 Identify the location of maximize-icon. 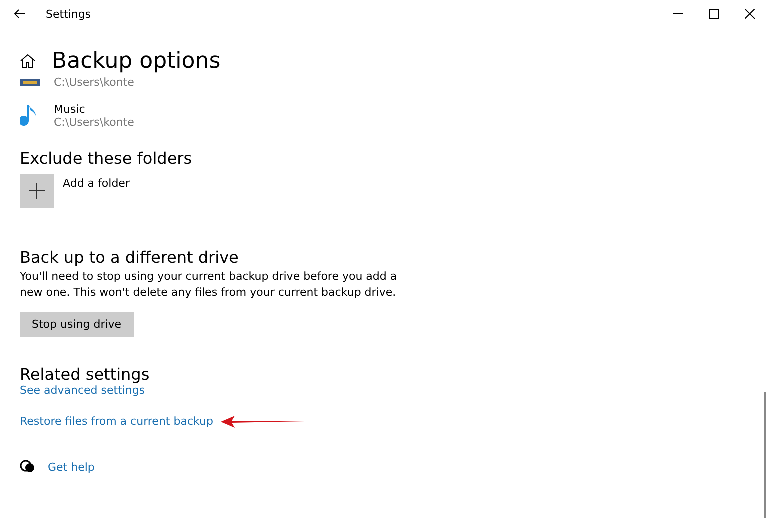
(714, 14).